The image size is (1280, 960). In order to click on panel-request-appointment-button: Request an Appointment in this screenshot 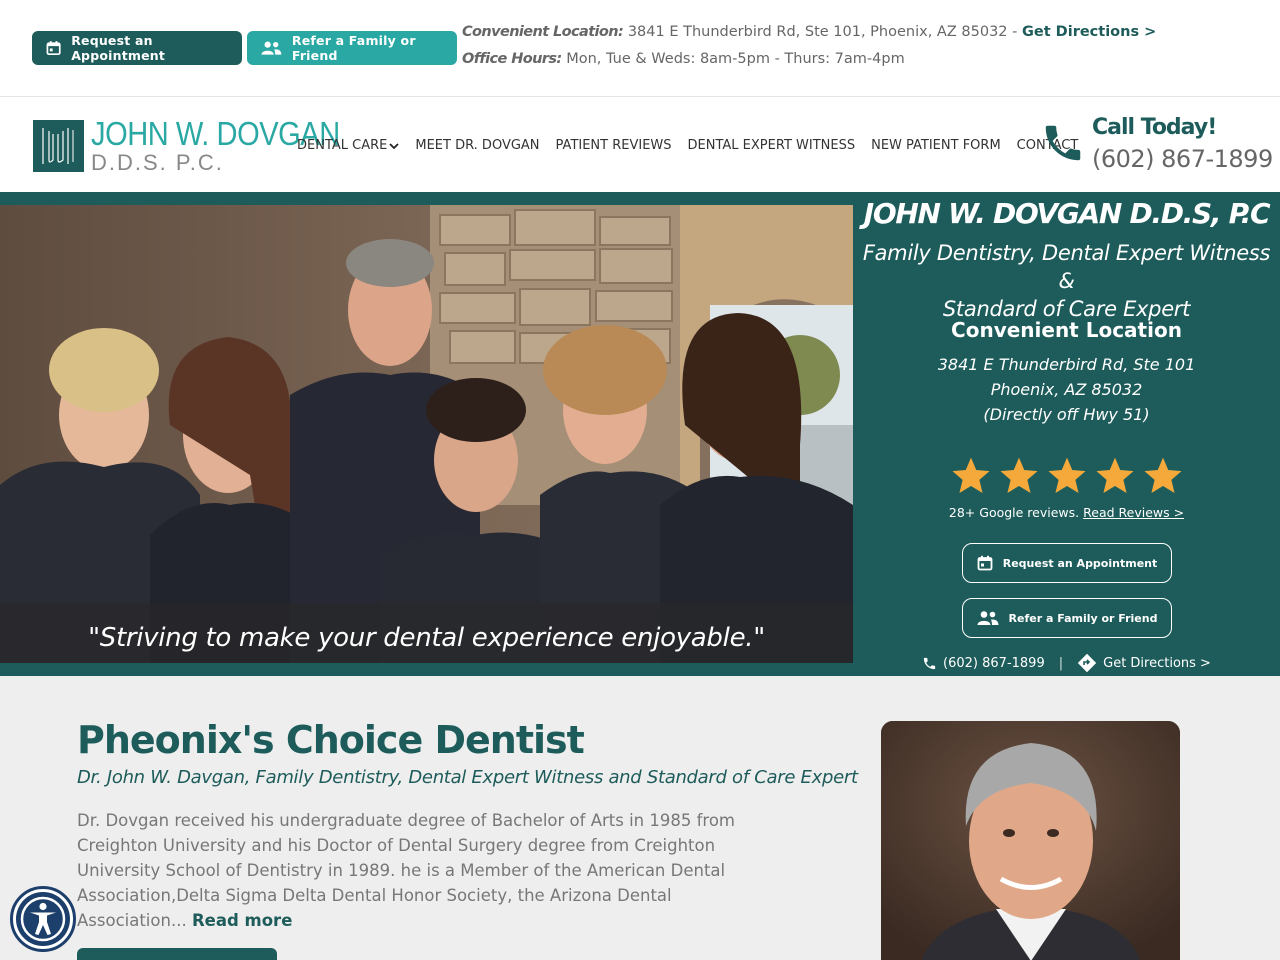, I will do `click(1067, 563)`.